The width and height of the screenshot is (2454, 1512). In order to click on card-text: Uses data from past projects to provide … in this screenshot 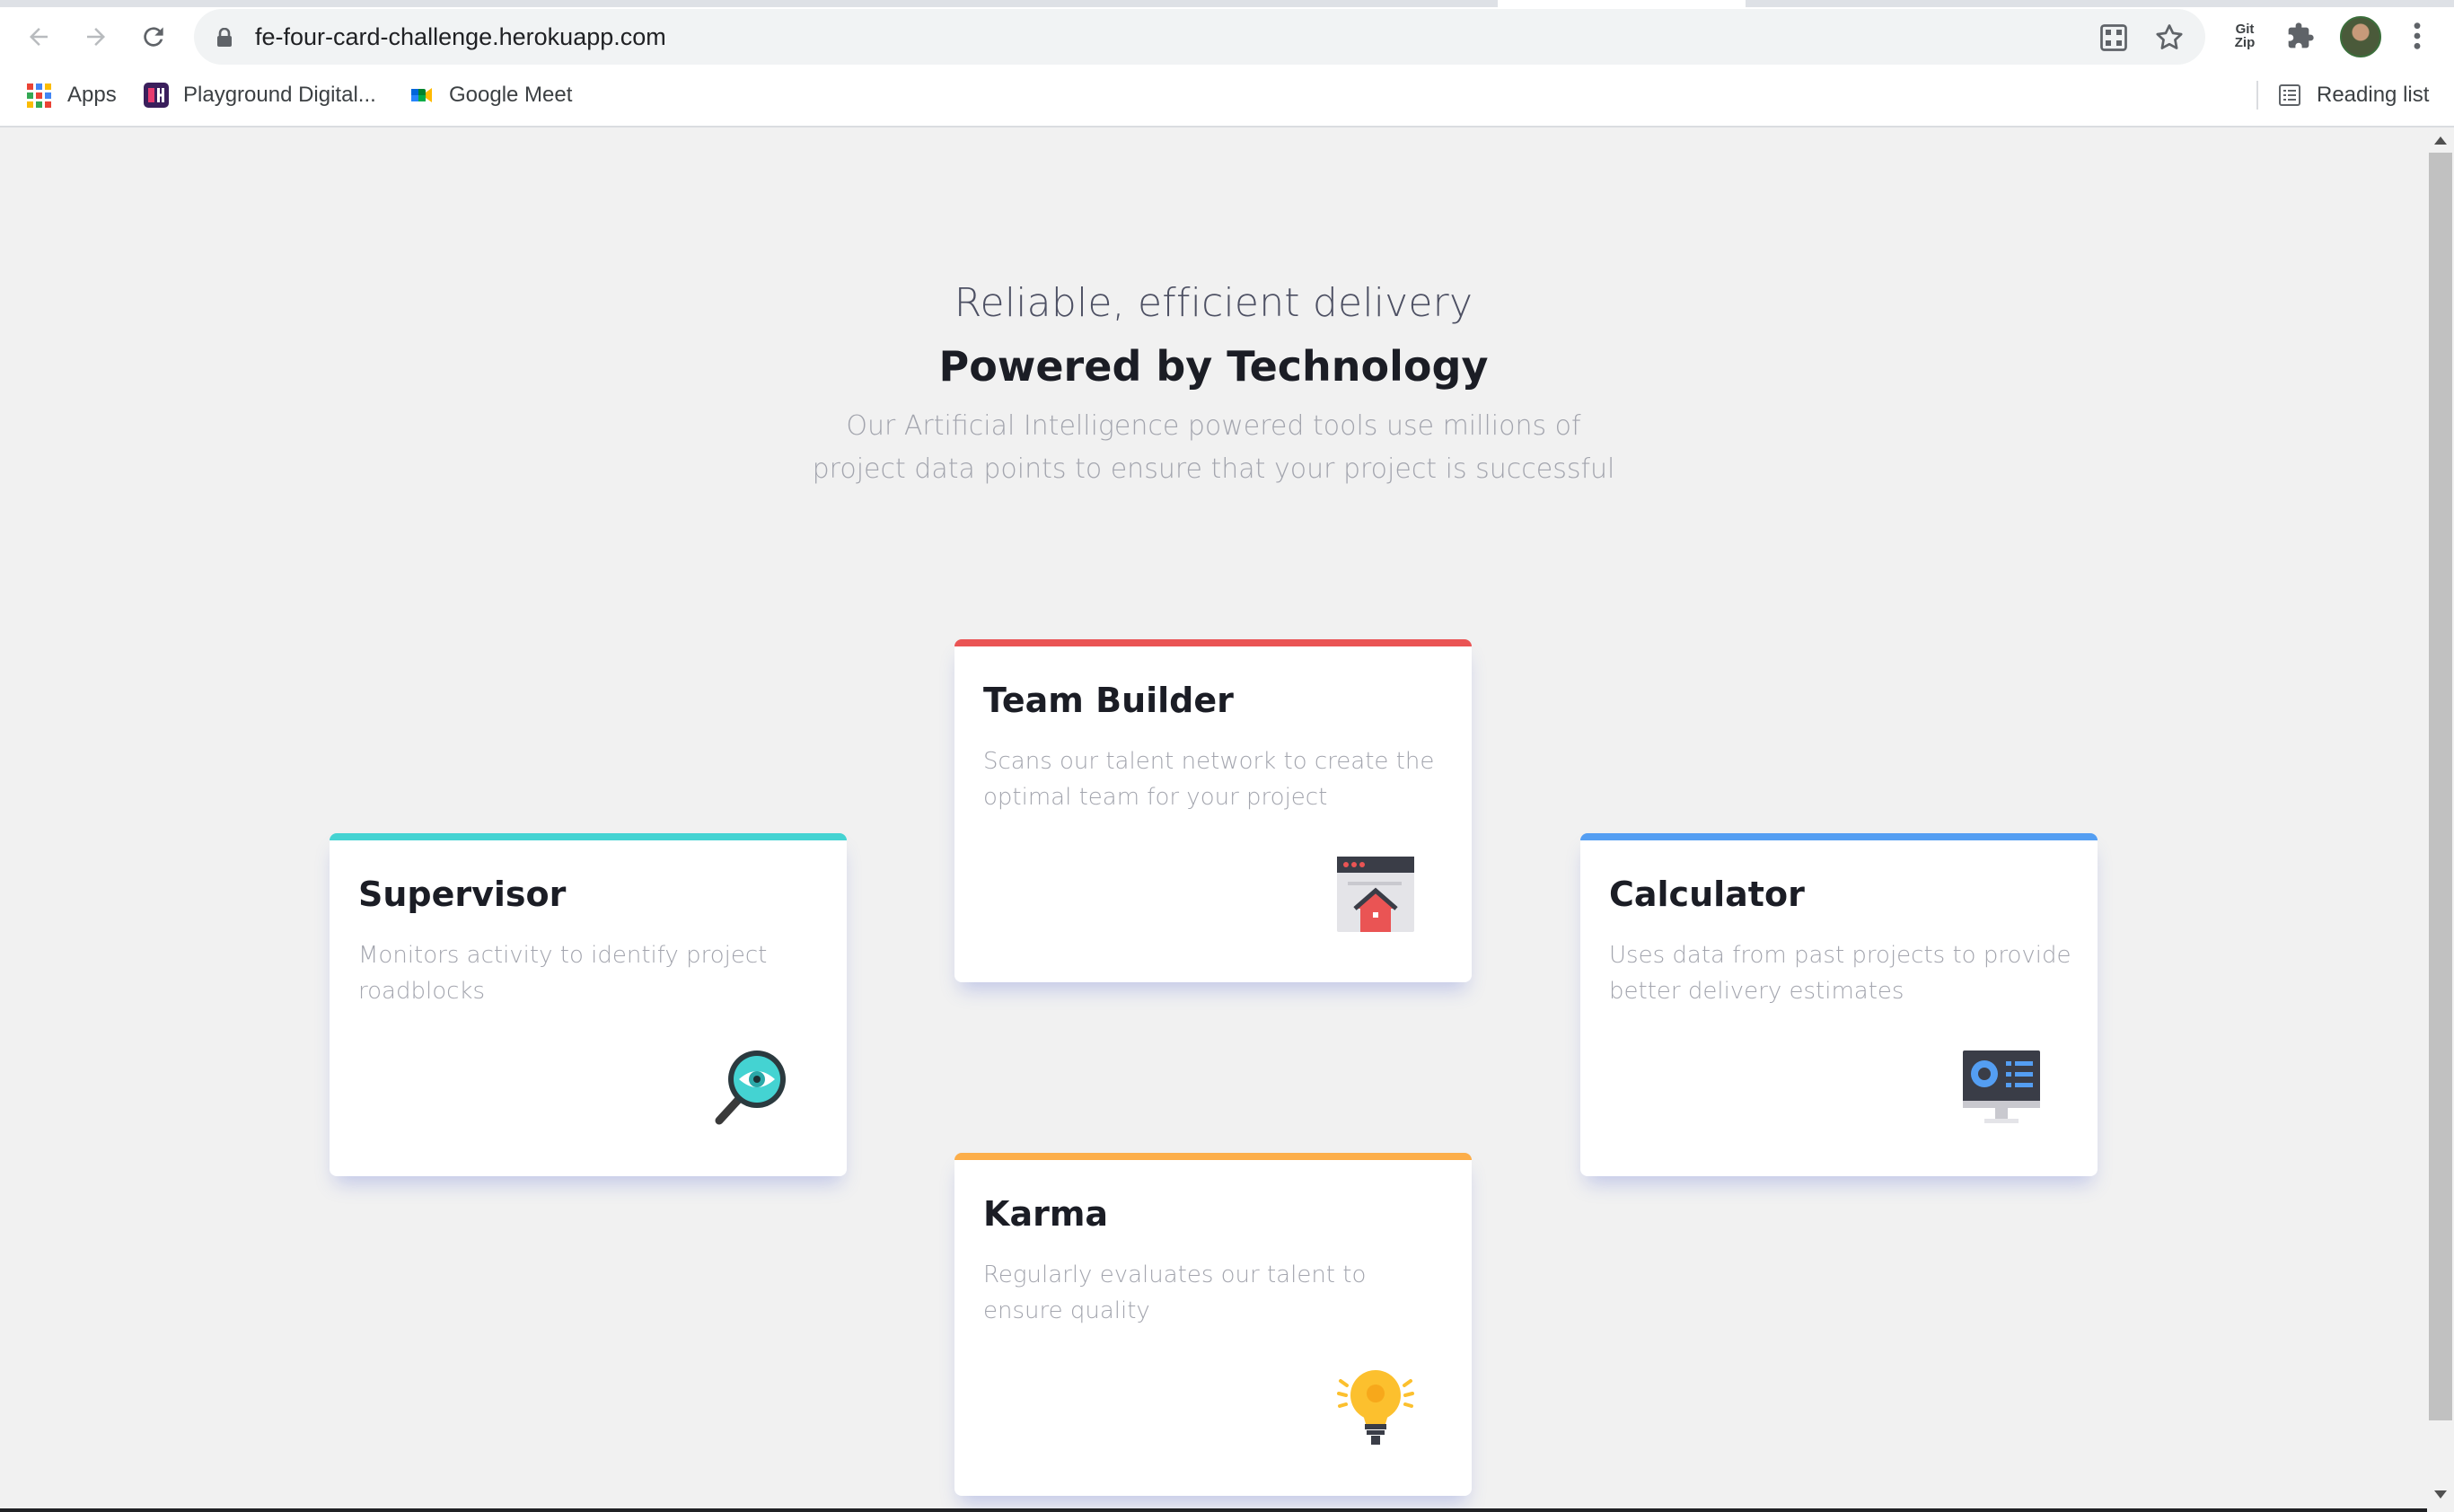, I will do `click(1840, 973)`.